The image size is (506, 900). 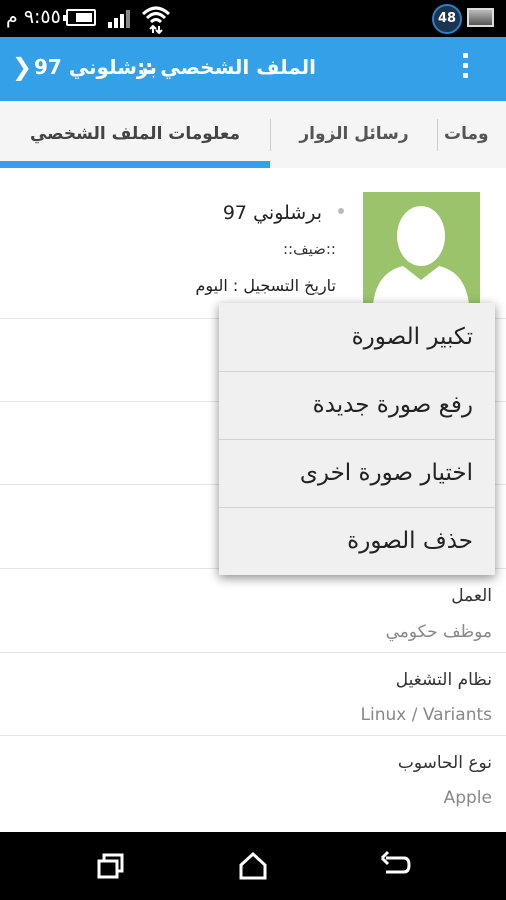 What do you see at coordinates (426, 715) in the screenshot?
I see `field-value-os: Linux / Variants` at bounding box center [426, 715].